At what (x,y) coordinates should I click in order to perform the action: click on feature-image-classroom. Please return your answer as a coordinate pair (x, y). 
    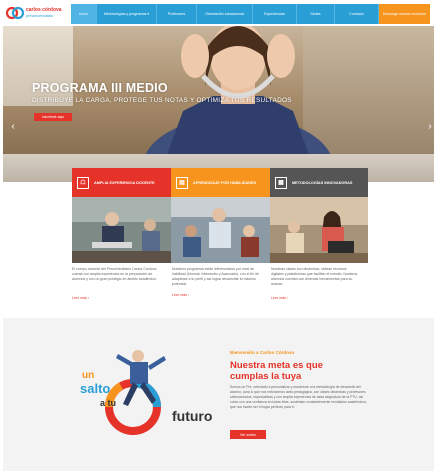
    Looking at the image, I should click on (121, 230).